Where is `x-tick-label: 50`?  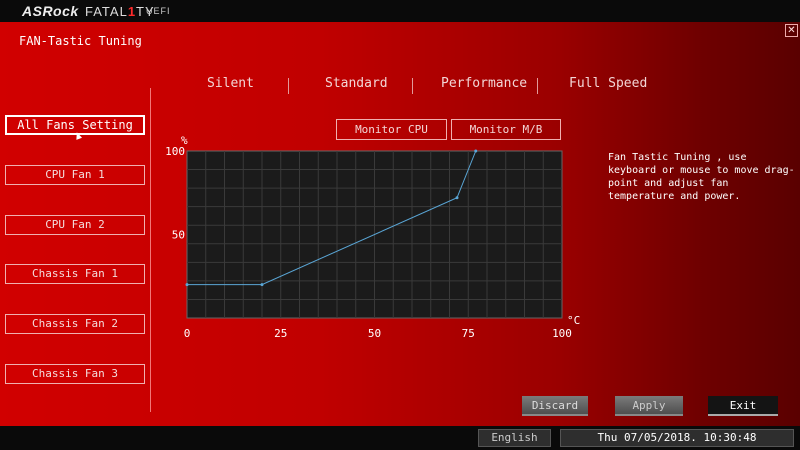 x-tick-label: 50 is located at coordinates (374, 333).